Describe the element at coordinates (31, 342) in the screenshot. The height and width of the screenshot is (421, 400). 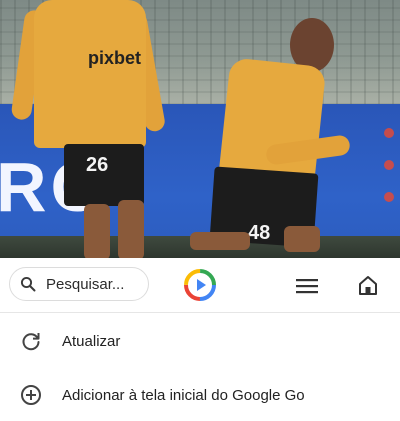
I see `refresh-icon` at that location.